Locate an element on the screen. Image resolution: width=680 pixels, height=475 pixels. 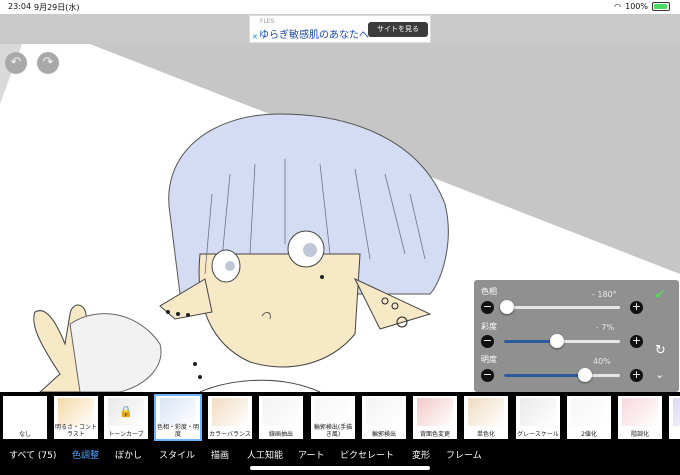
filter-label: 明るさ・コントラスト is located at coordinates (75, 431).